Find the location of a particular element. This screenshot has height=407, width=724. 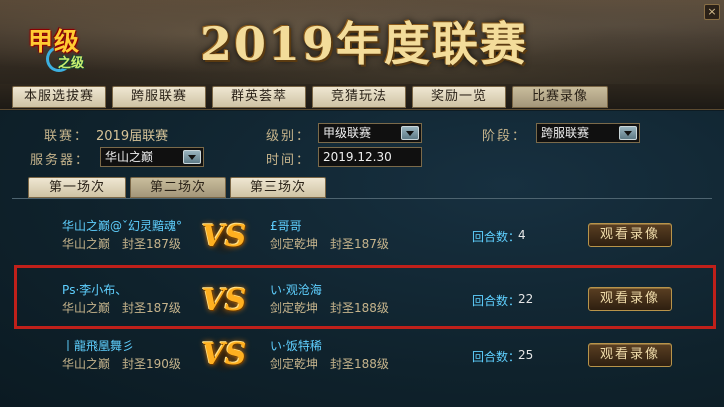

right-player-name: £哥哥 is located at coordinates (286, 226).